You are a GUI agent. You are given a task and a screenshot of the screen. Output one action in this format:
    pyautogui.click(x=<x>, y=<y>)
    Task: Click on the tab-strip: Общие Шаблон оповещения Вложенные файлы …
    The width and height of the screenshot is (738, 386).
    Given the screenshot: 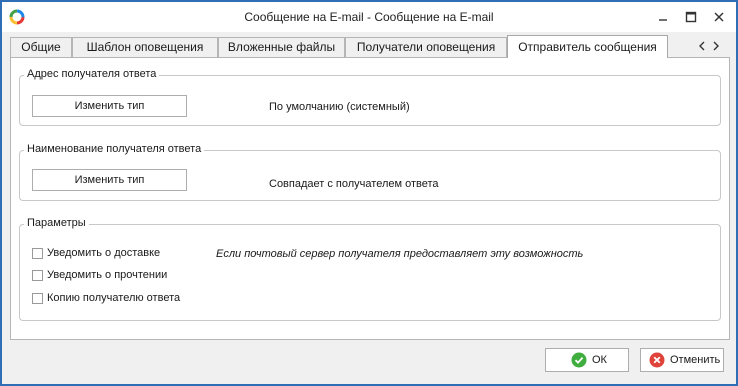 What is the action you would take?
    pyautogui.click(x=369, y=46)
    